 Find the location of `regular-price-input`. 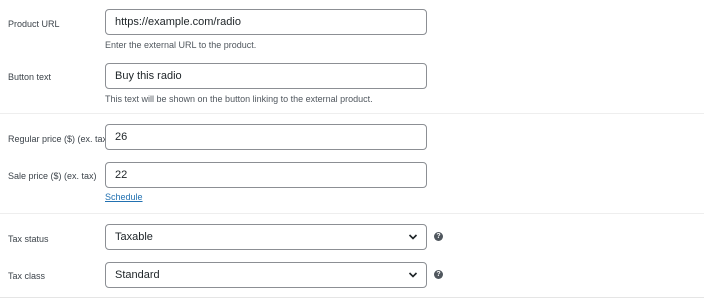

regular-price-input is located at coordinates (266, 137).